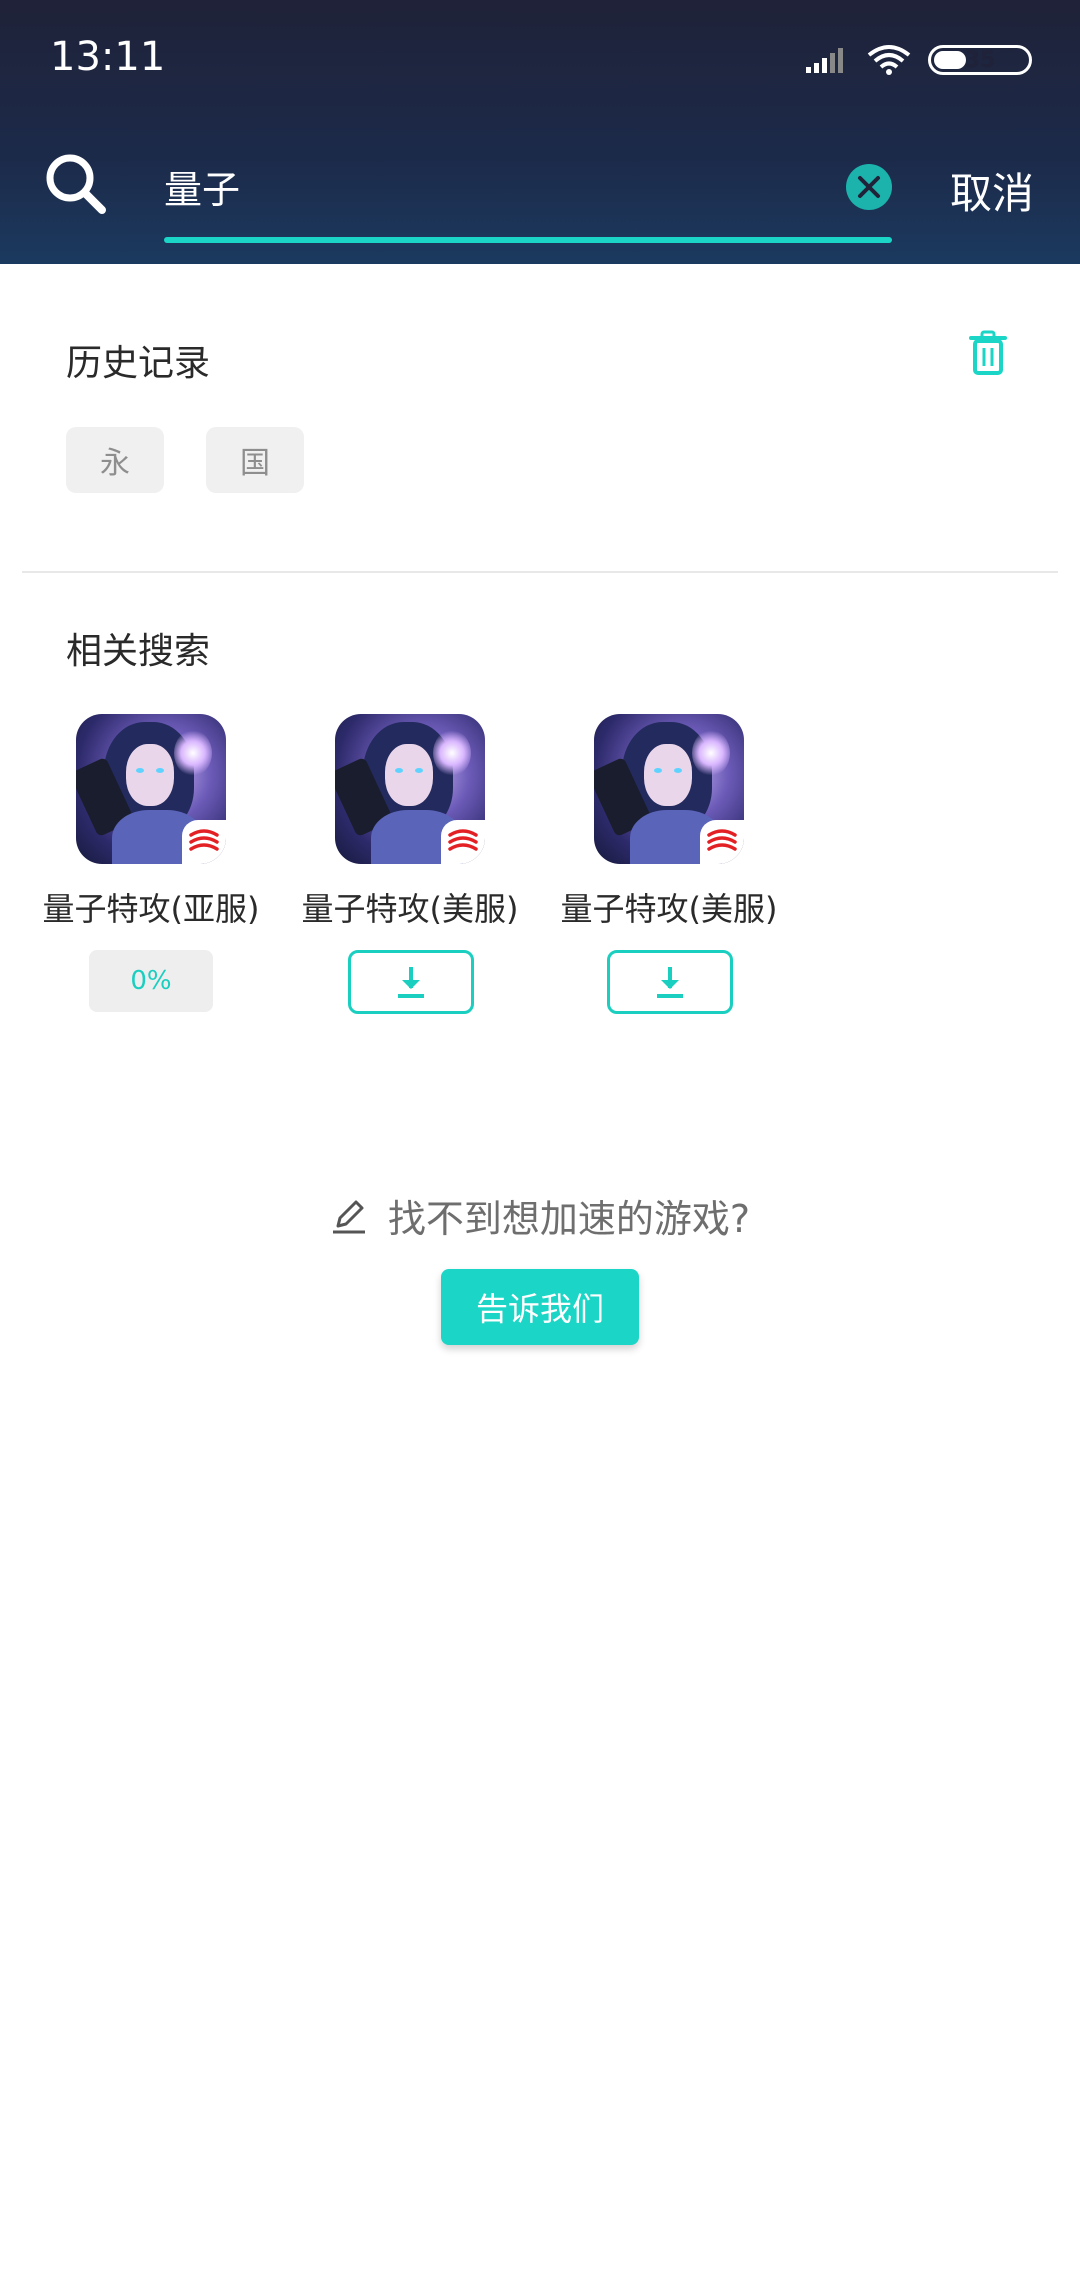  Describe the element at coordinates (108, 57) in the screenshot. I see `status-time: 13:11` at that location.